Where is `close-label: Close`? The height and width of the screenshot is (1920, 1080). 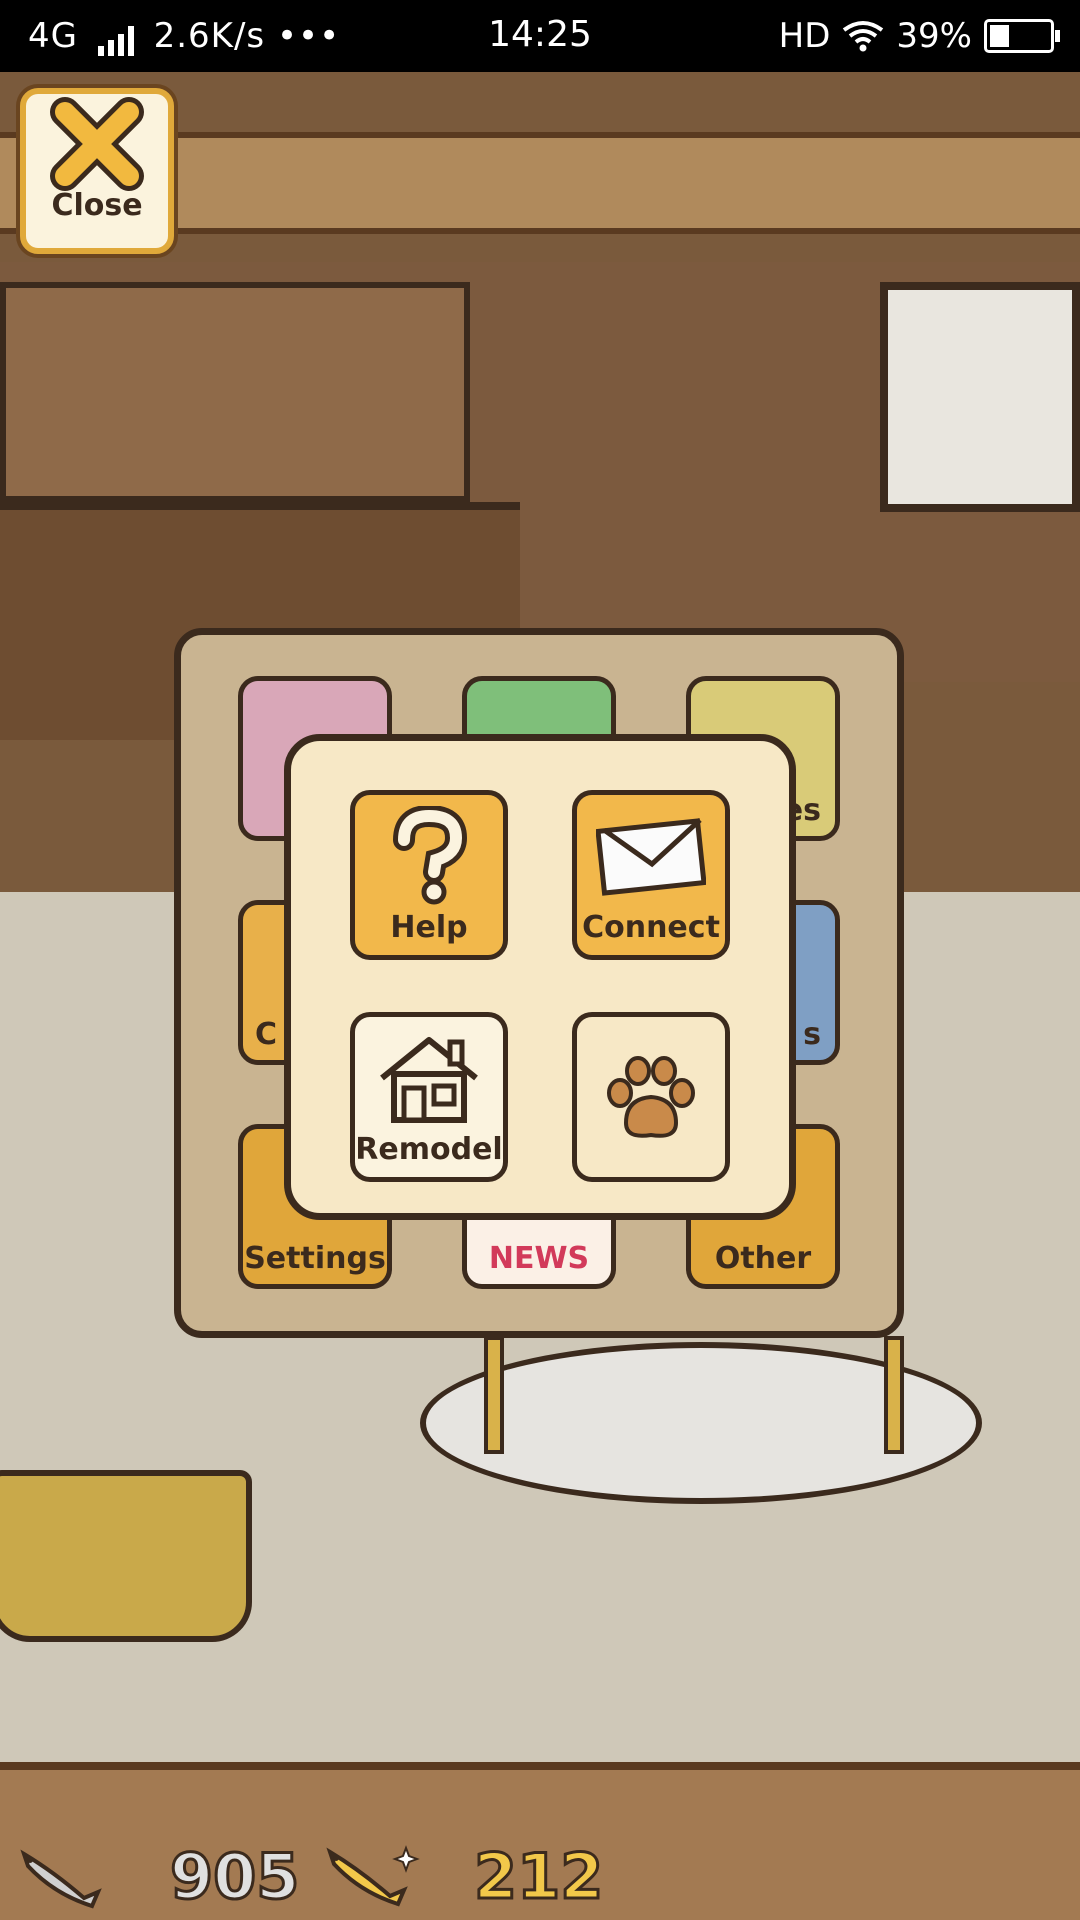 close-label: Close is located at coordinates (97, 205).